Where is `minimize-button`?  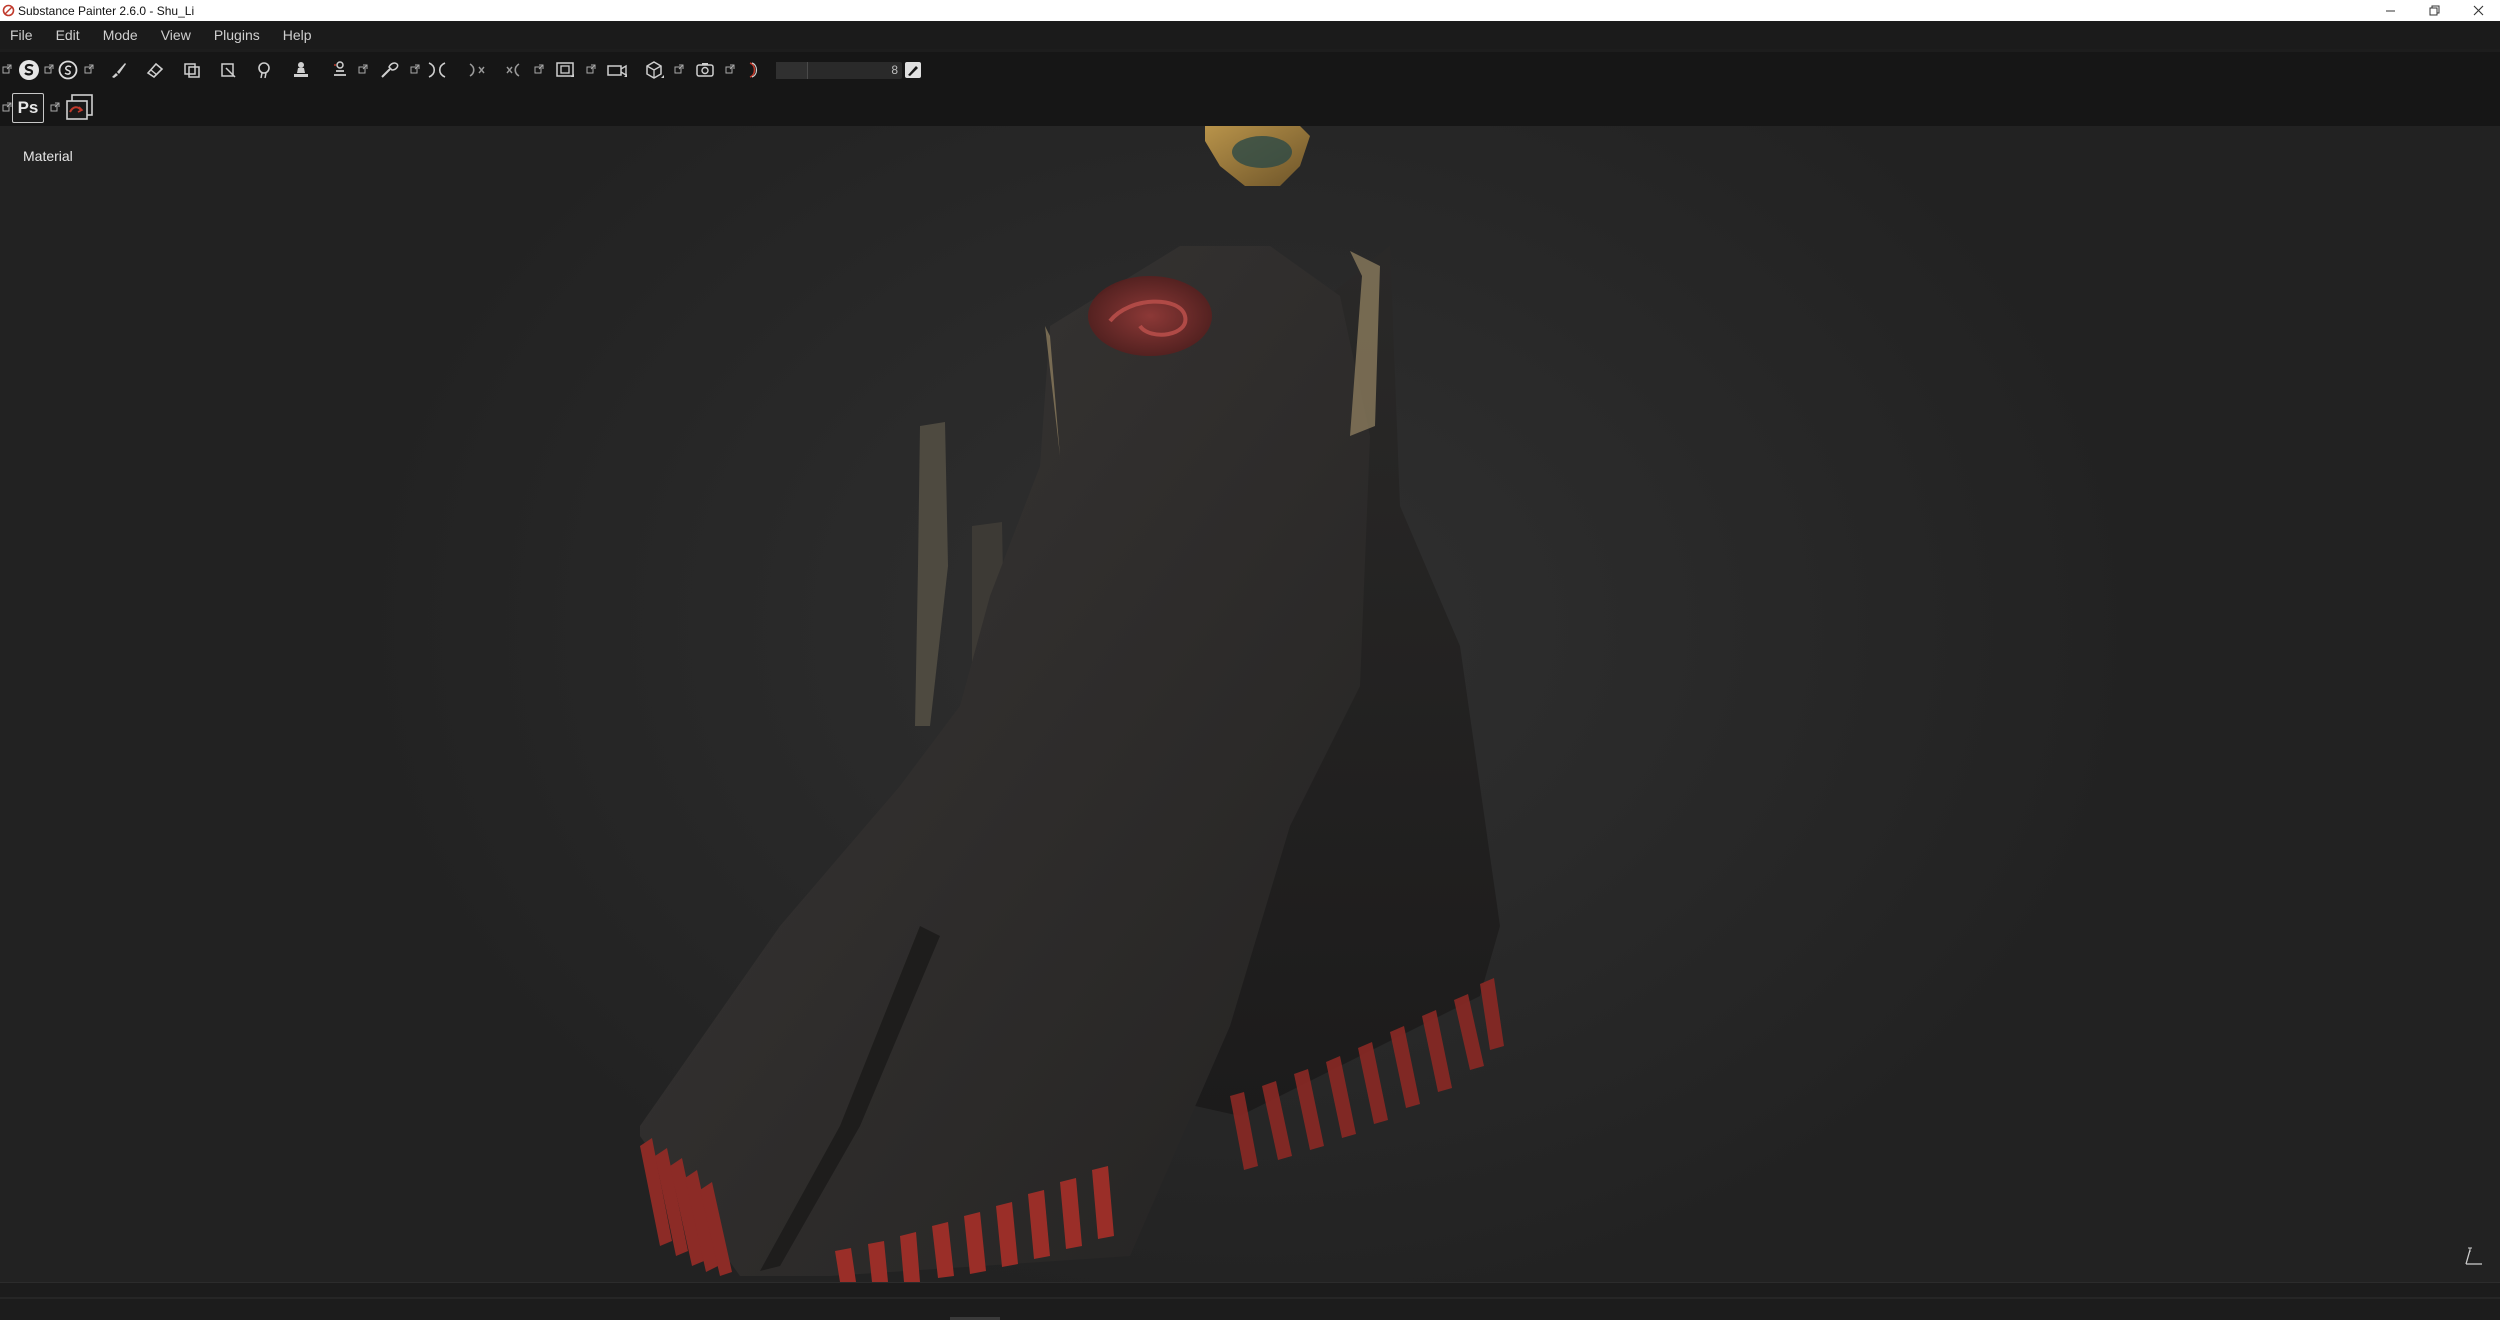 minimize-button is located at coordinates (2390, 10).